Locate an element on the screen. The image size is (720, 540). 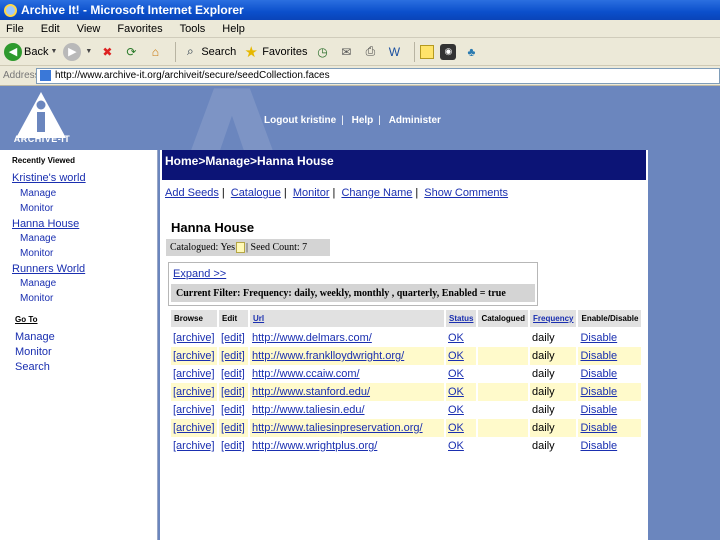
menu-edit: Edit is located at coordinates (50, 29).